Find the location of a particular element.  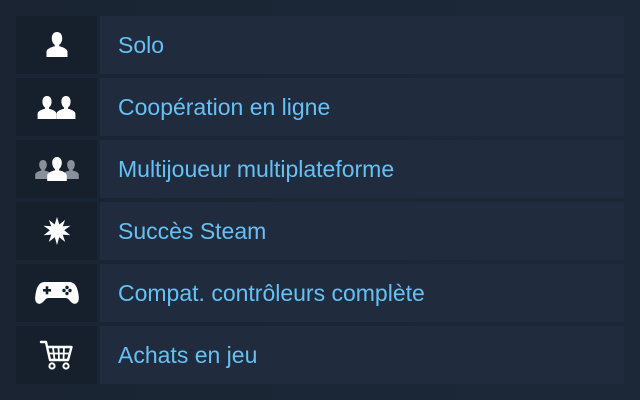

single-player-icon is located at coordinates (56, 44).